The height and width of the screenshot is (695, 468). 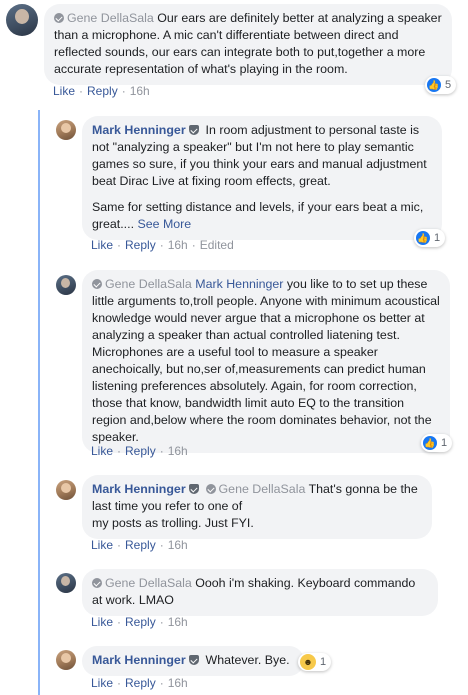 I want to click on comment-text: Whatever. Bye., so click(x=247, y=660).